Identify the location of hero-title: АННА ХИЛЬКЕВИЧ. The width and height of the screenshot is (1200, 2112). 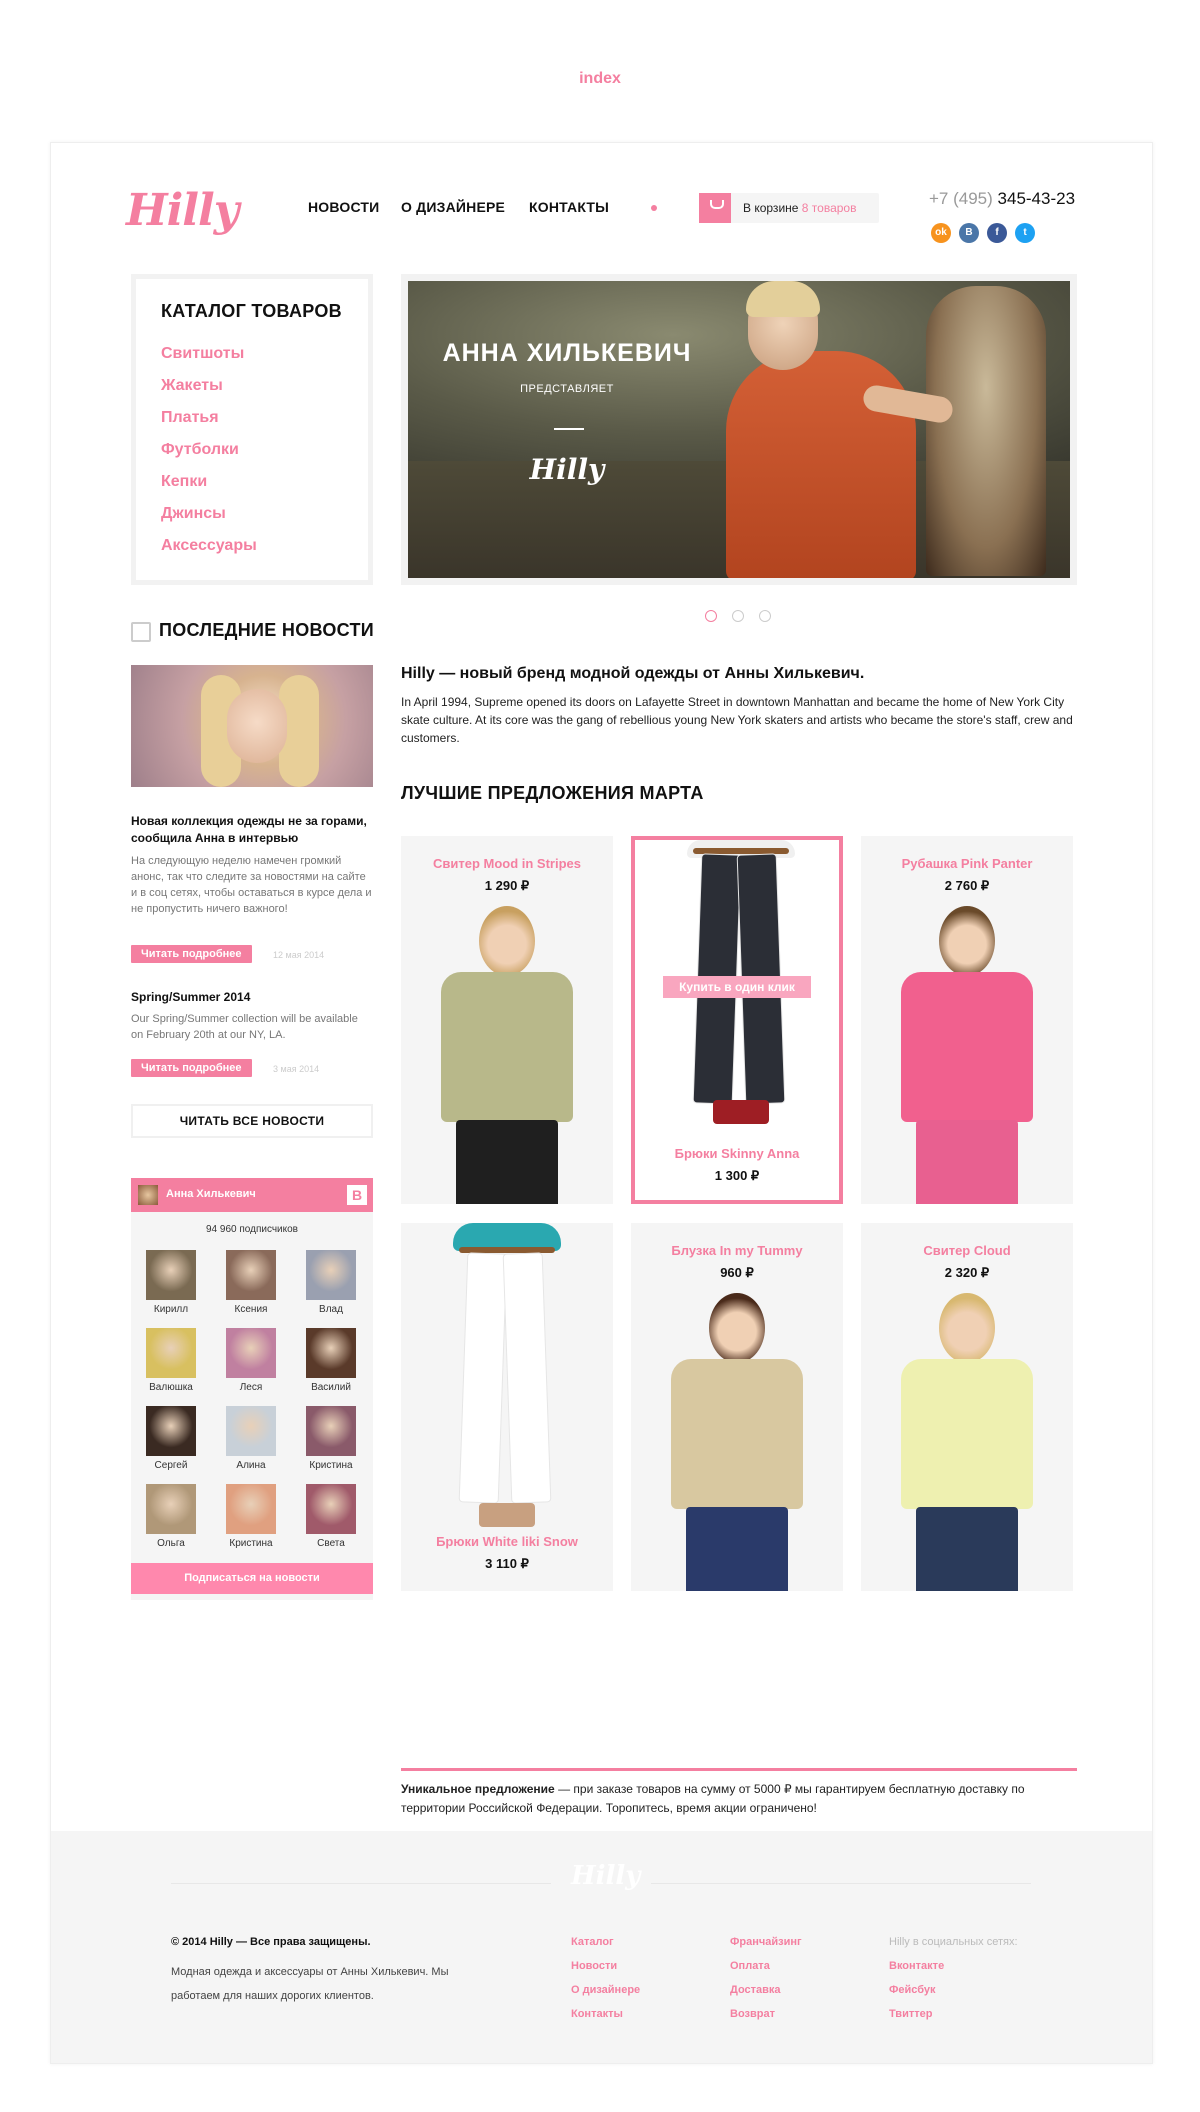
(567, 353).